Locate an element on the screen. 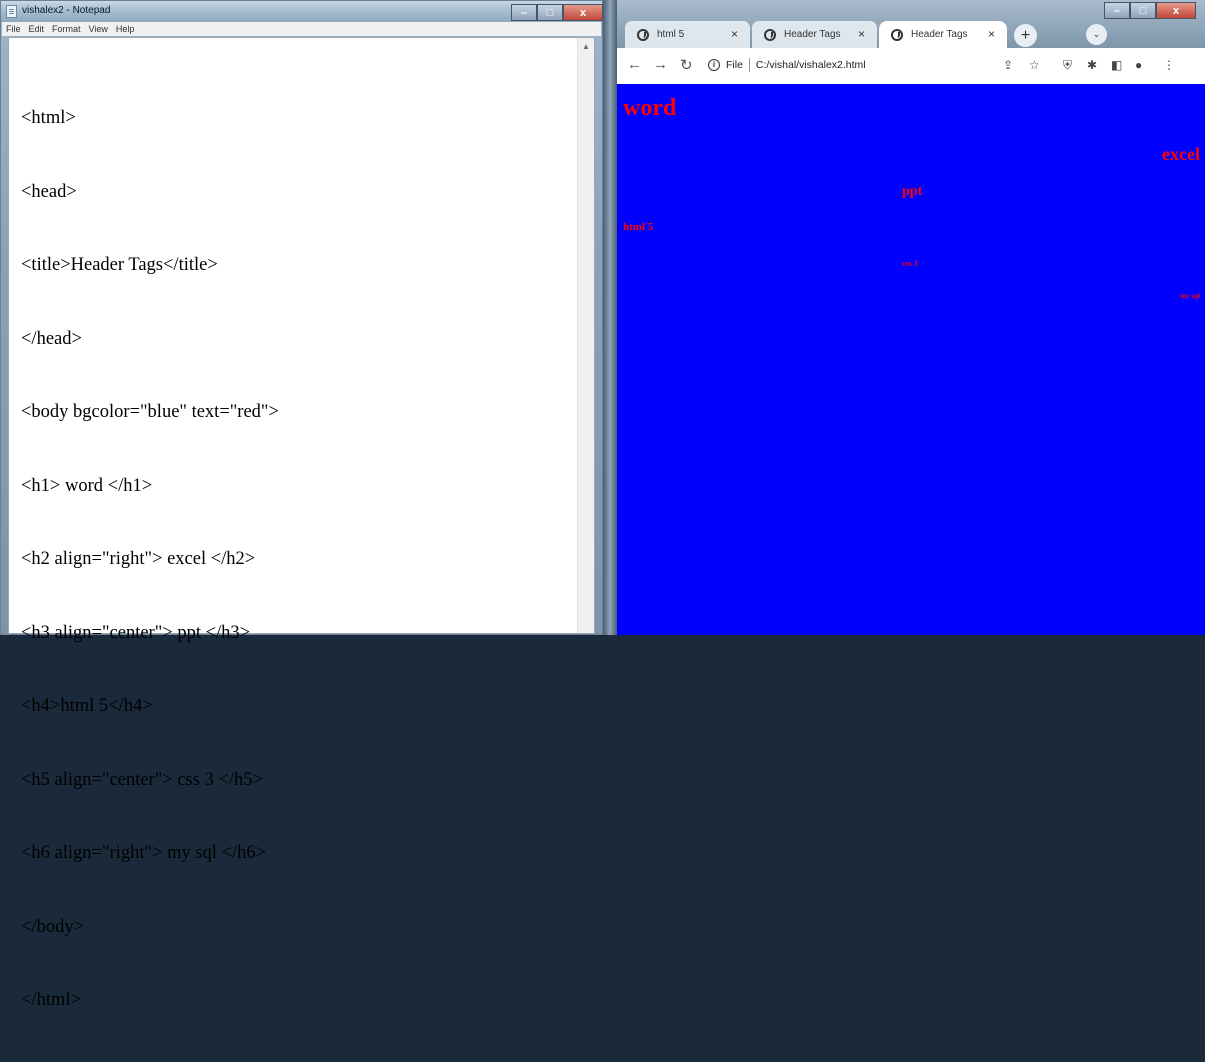  menu-edit: Edit is located at coordinates (37, 29).